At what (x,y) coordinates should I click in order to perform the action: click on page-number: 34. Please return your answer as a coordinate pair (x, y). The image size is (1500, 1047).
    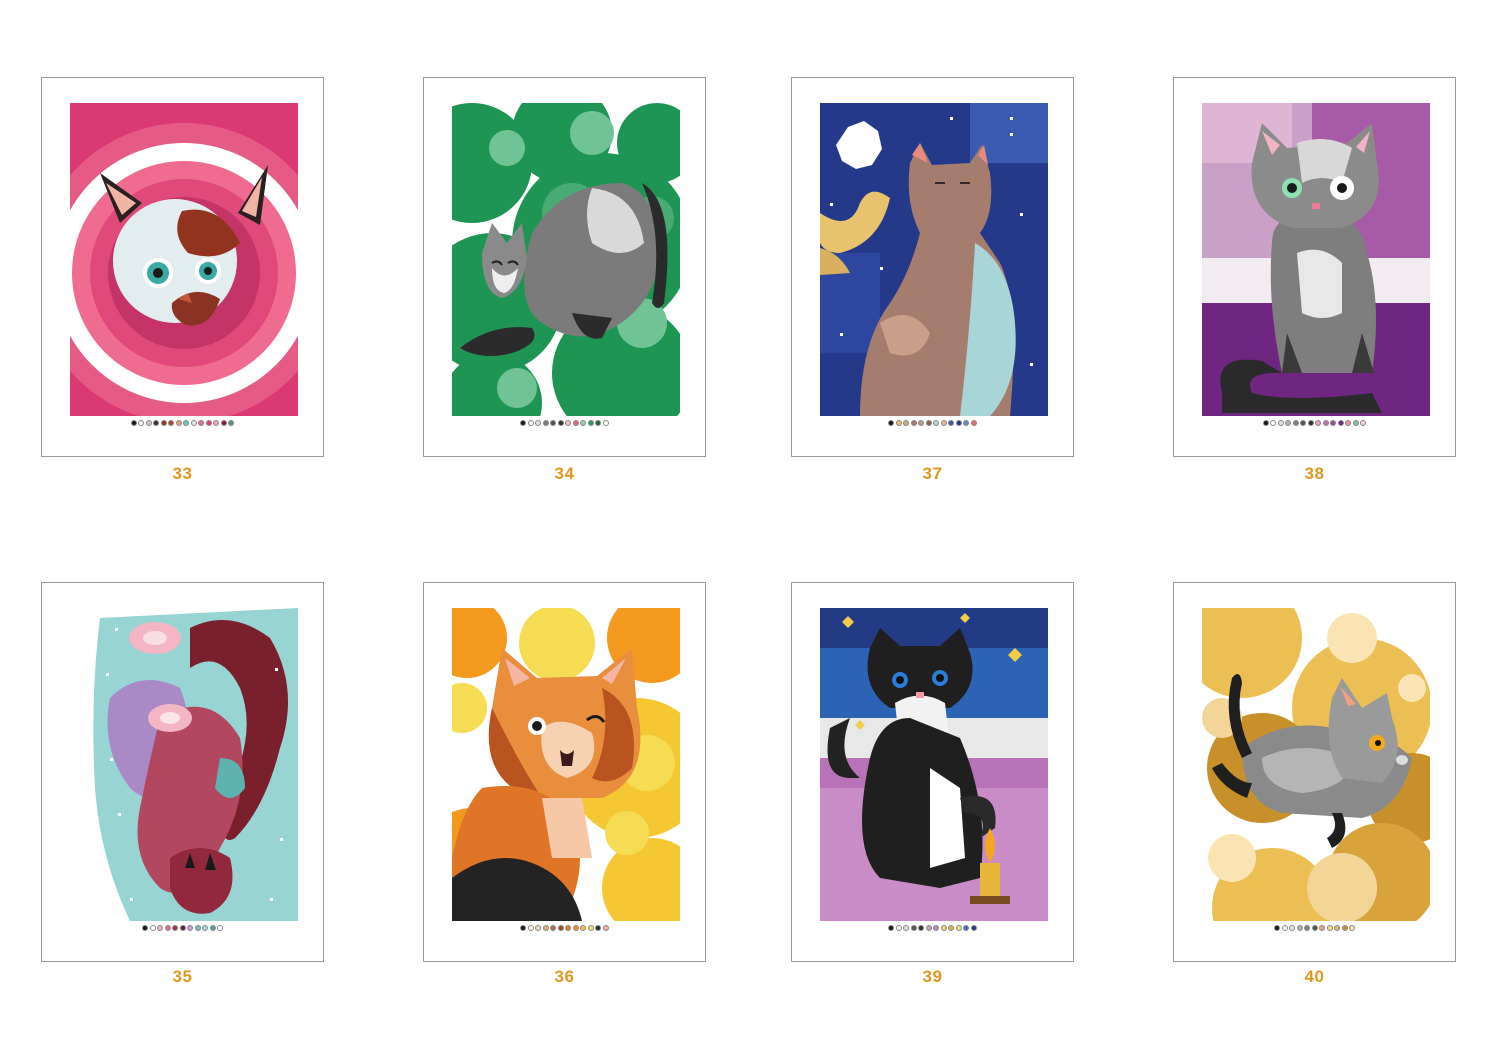
    Looking at the image, I should click on (564, 473).